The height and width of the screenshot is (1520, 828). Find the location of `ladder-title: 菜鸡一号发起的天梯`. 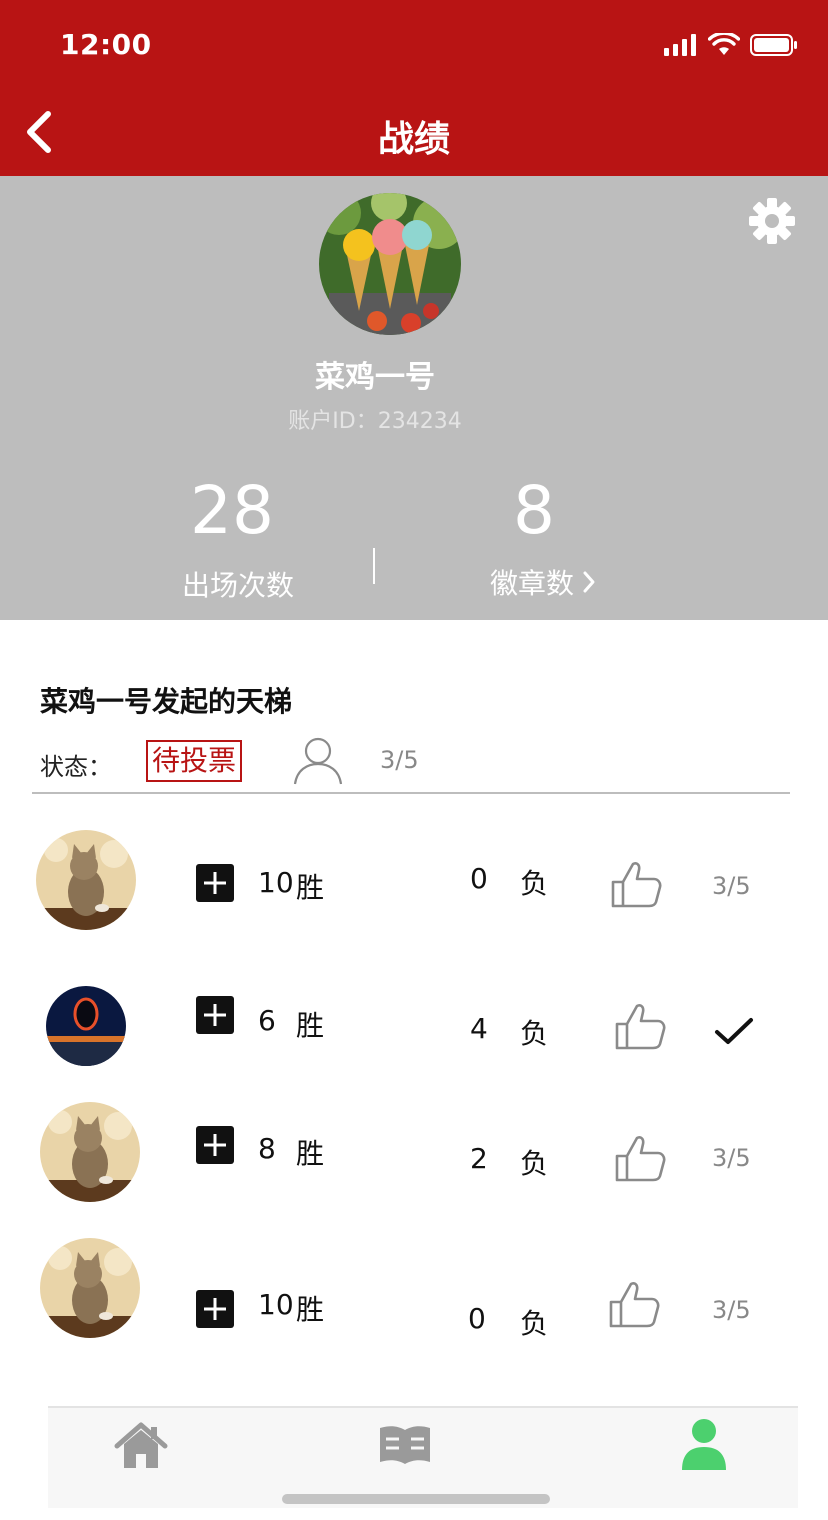

ladder-title: 菜鸡一号发起的天梯 is located at coordinates (166, 701).